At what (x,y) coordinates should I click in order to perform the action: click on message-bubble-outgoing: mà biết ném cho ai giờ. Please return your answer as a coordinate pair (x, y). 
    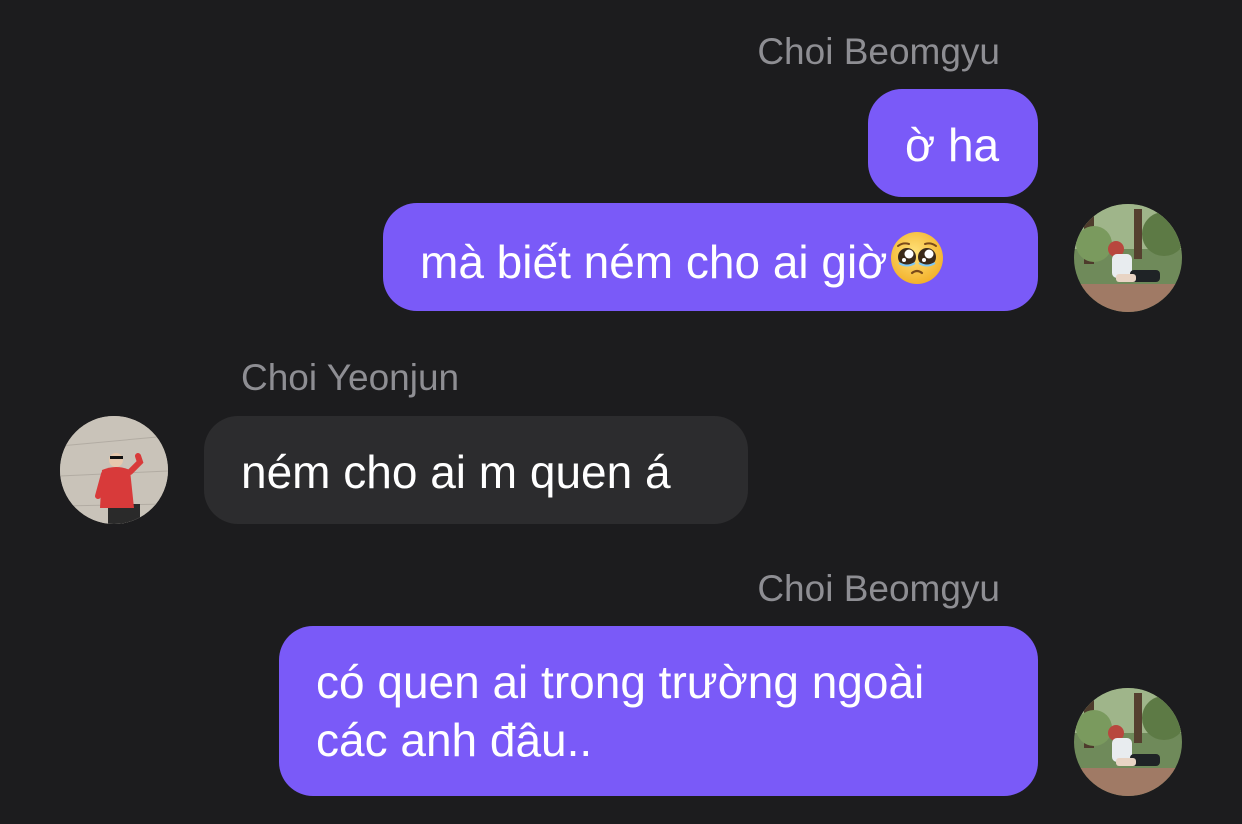
    Looking at the image, I should click on (710, 257).